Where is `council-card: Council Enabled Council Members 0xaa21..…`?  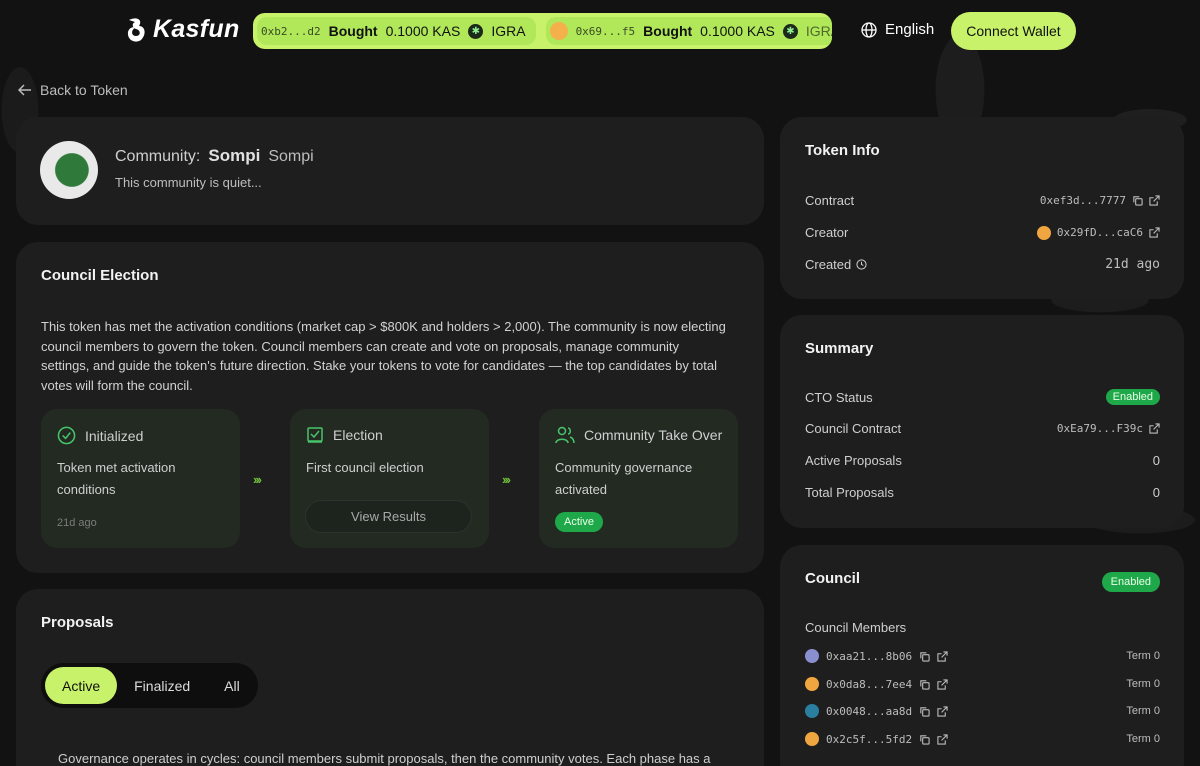 council-card: Council Enabled Council Members 0xaa21..… is located at coordinates (982, 655).